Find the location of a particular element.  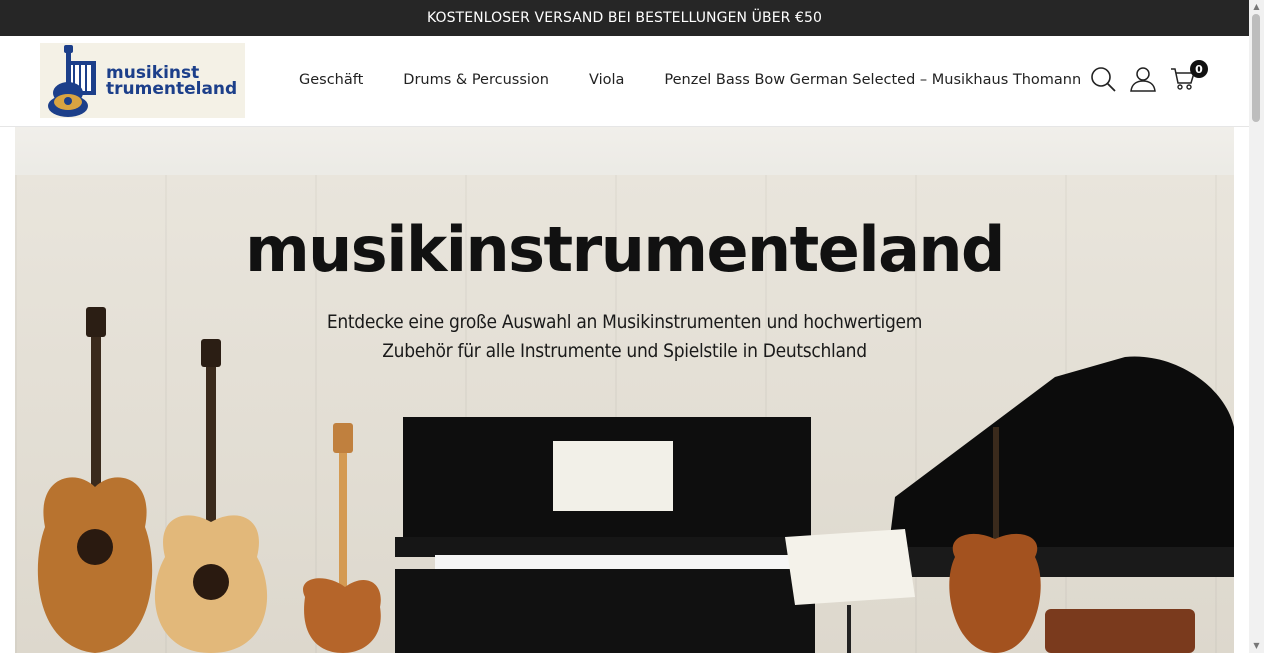

scroll-up-arrow-icon: ▲ is located at coordinates (1256, 6).